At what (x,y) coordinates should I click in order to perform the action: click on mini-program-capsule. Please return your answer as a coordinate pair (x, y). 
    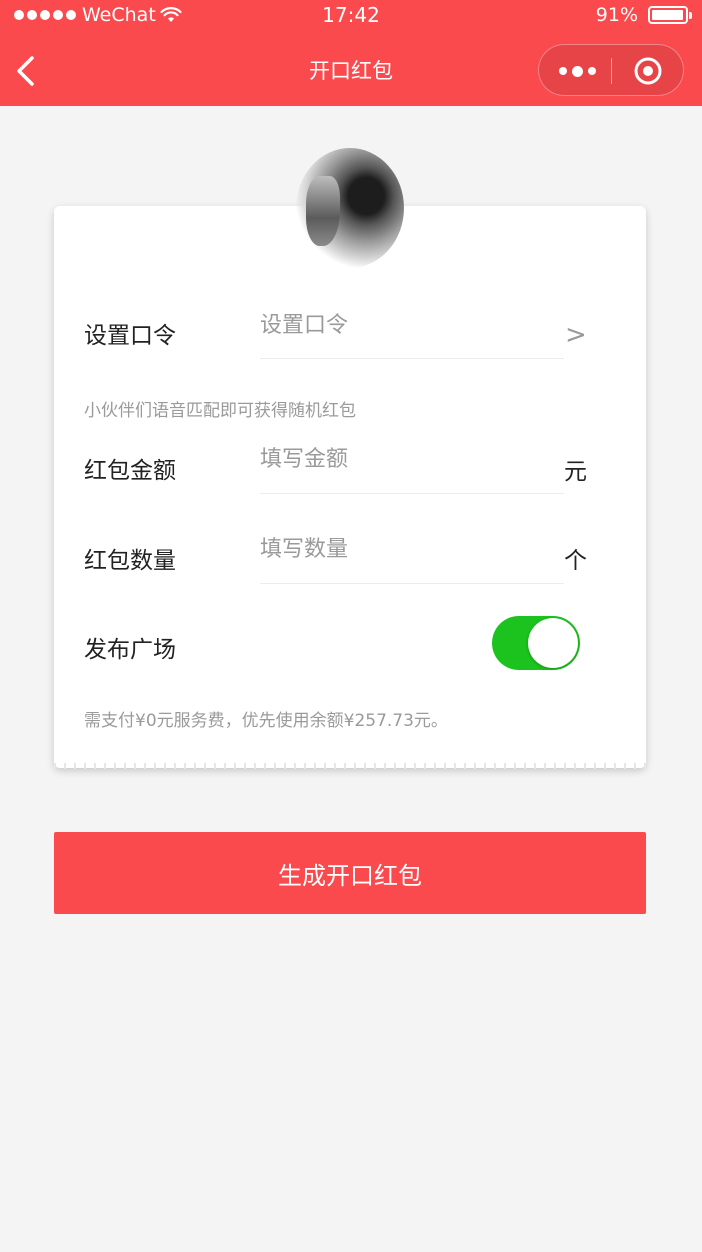
    Looking at the image, I should click on (611, 70).